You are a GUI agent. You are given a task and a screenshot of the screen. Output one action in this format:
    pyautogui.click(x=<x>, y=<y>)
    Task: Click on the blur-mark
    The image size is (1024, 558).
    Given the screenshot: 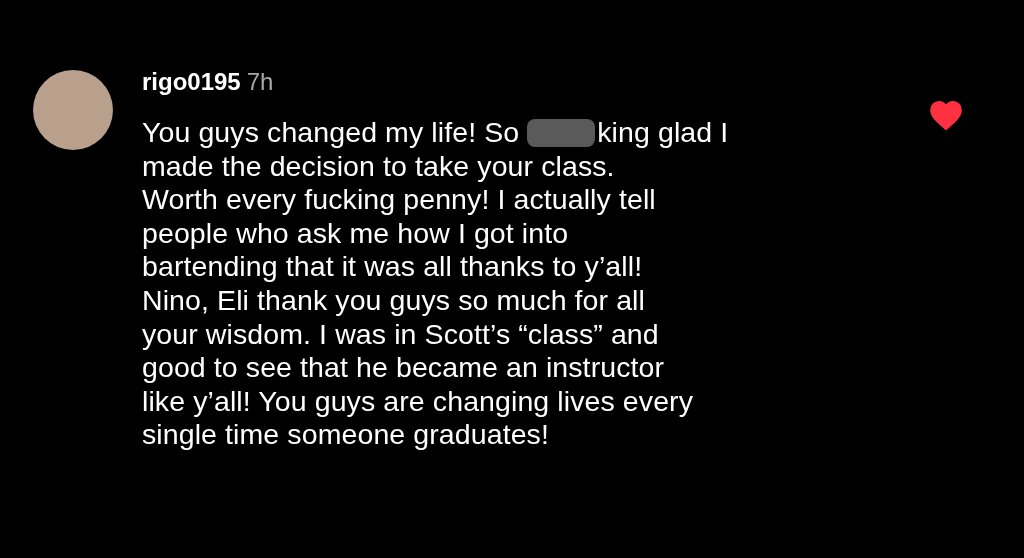 What is the action you would take?
    pyautogui.click(x=561, y=132)
    